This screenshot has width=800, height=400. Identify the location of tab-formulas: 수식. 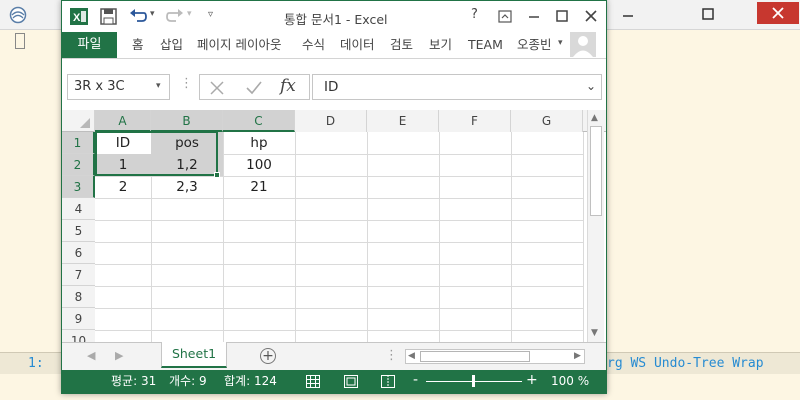
(313, 45).